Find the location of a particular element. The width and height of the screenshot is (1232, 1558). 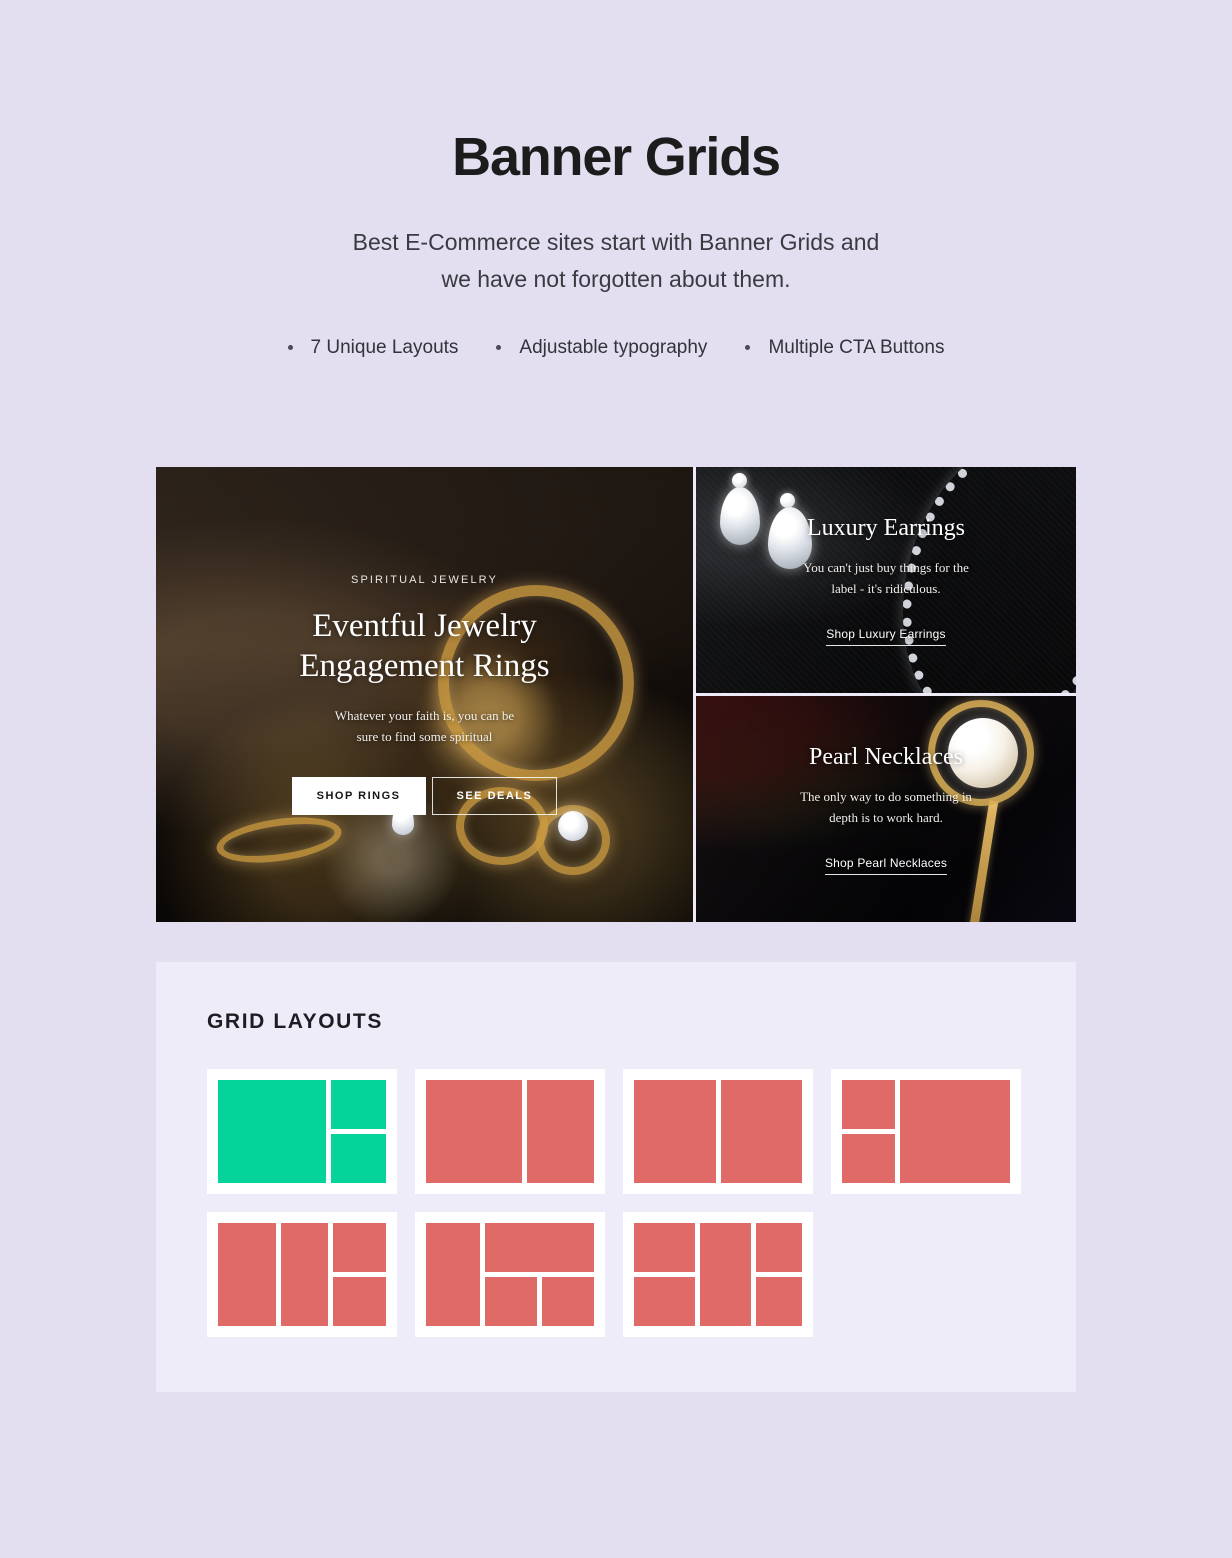

banner-cta-row: SHOP RINGS SEE DEALS is located at coordinates (424, 795).